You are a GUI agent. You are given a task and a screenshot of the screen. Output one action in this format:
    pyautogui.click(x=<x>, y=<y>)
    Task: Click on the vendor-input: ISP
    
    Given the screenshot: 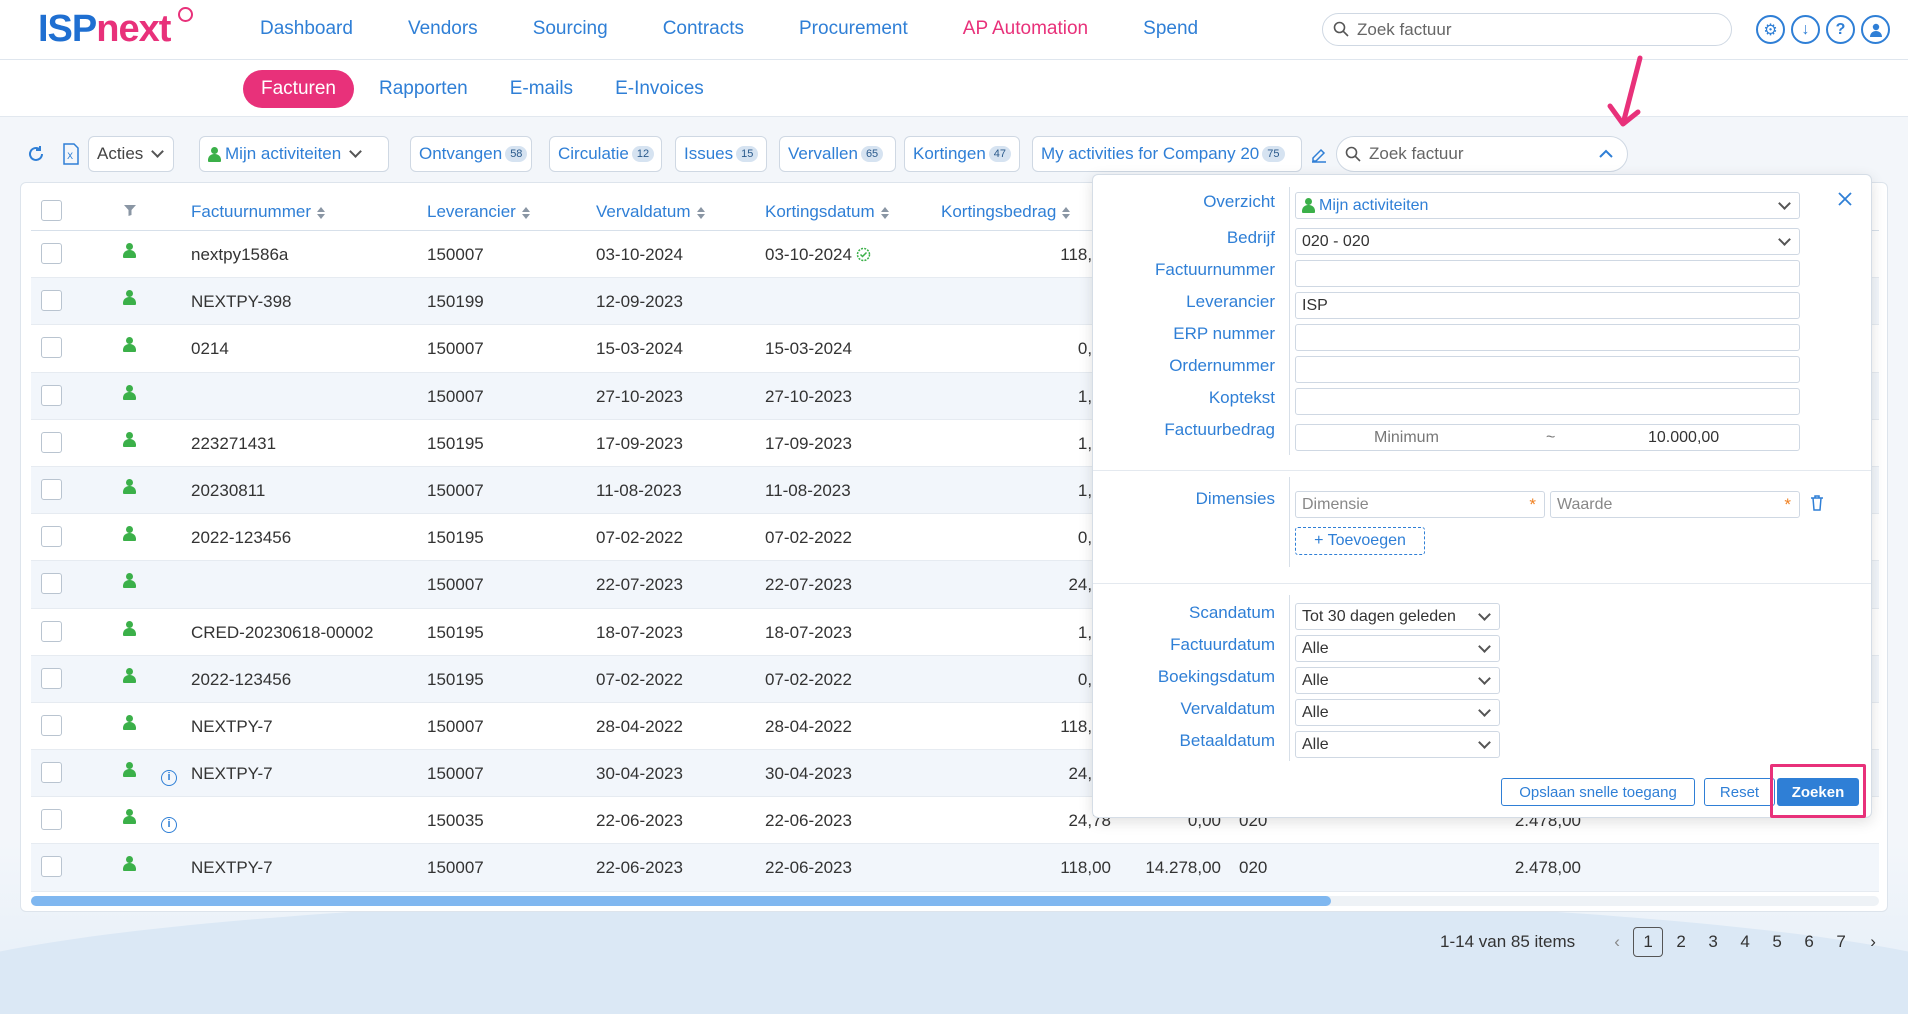 What is the action you would take?
    pyautogui.click(x=1547, y=305)
    